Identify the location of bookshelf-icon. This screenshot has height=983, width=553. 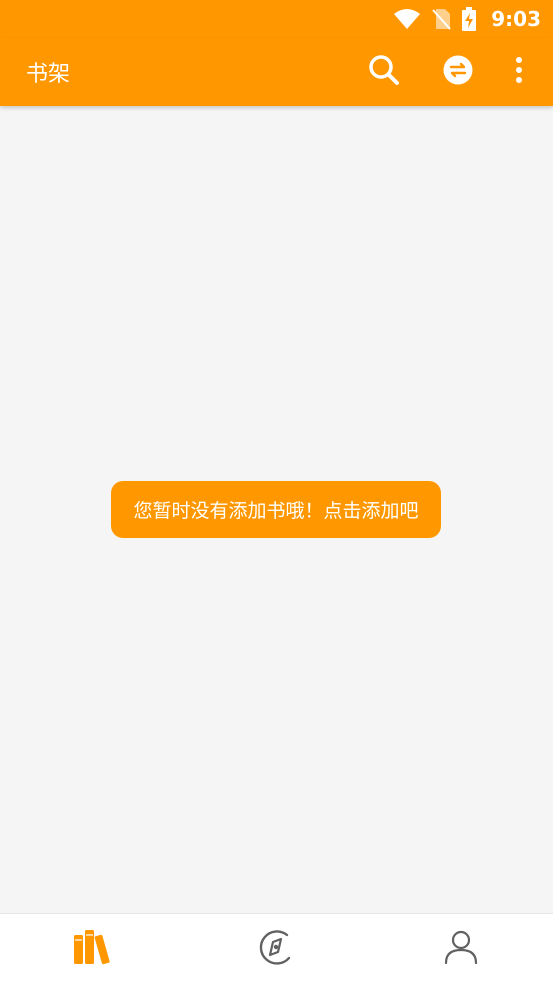
(92, 949).